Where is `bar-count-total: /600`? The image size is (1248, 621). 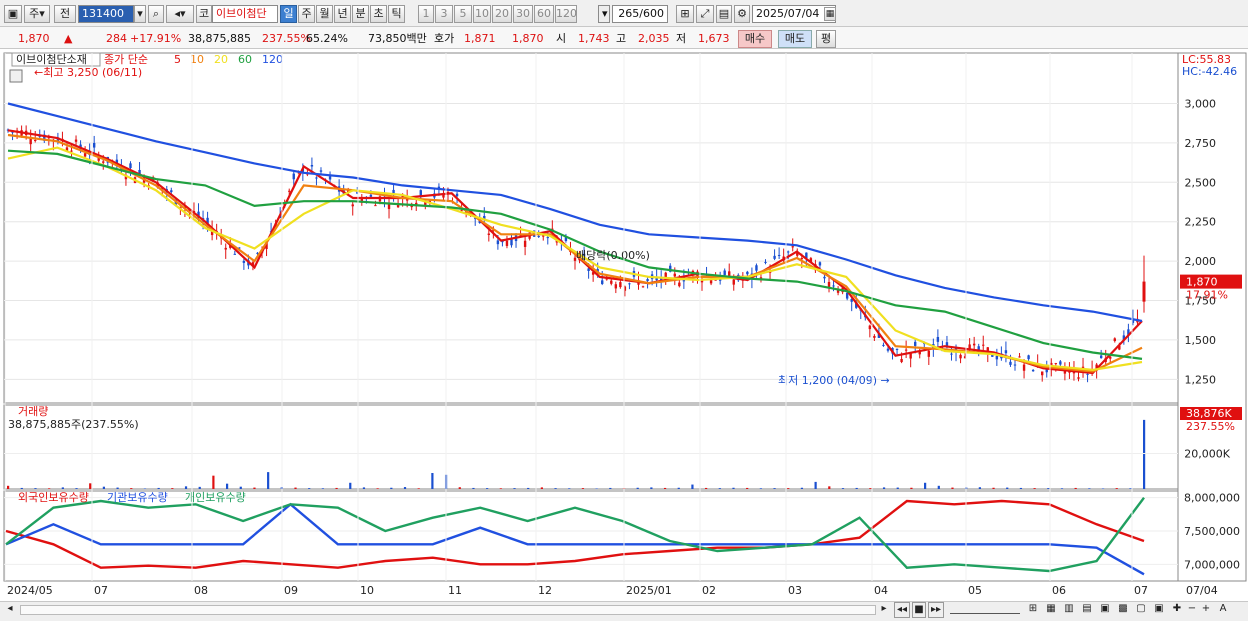 bar-count-total: /600 is located at coordinates (651, 13).